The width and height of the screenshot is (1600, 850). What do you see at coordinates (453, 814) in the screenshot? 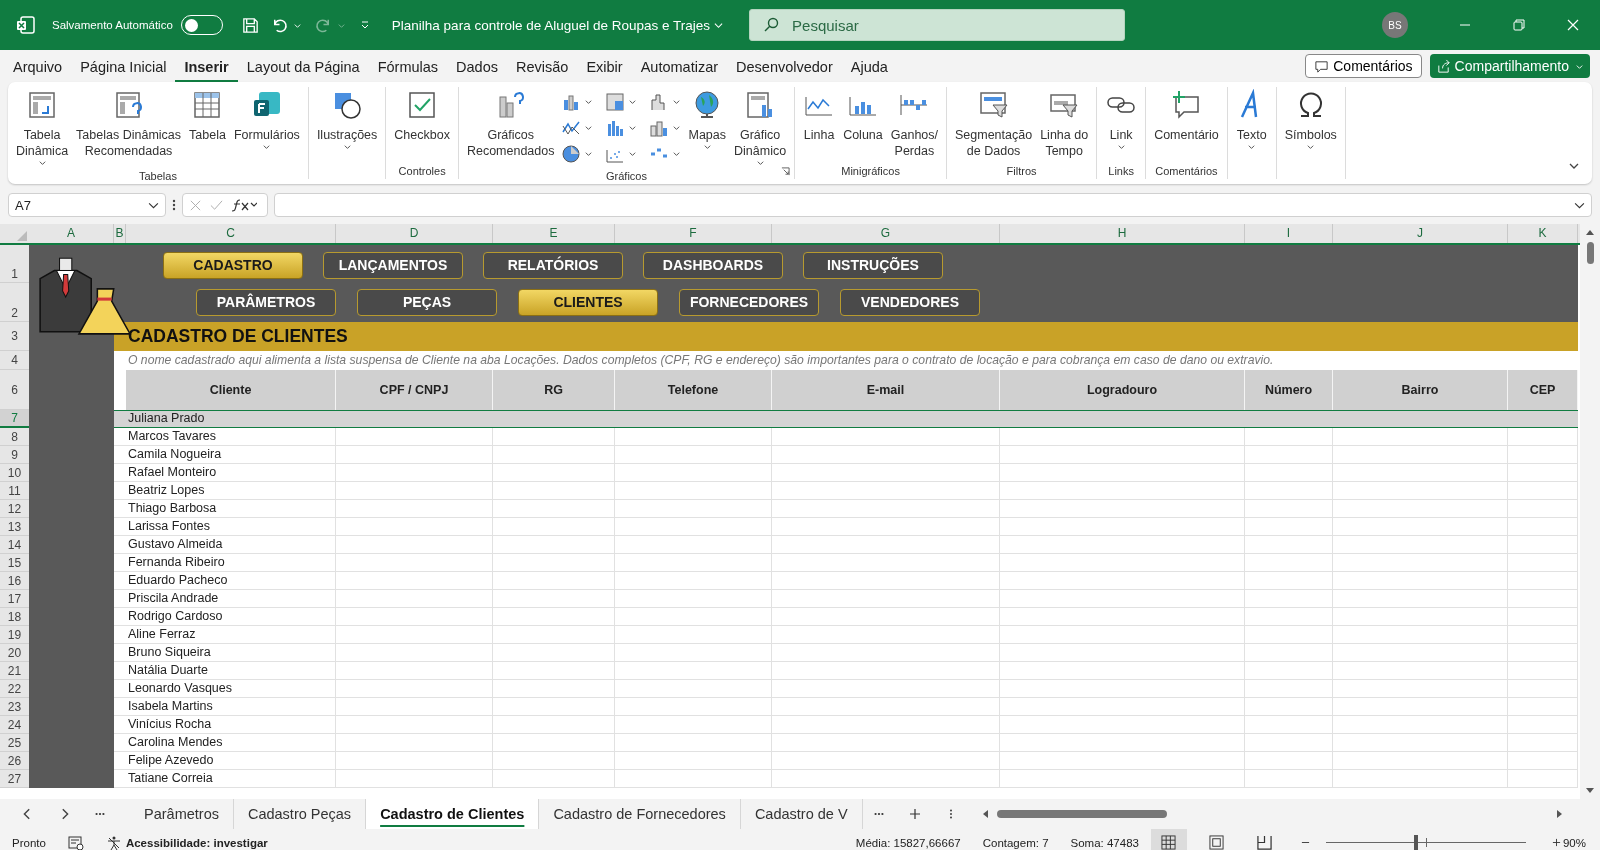
I see `sheet-tab: Cadastro de Clientes` at bounding box center [453, 814].